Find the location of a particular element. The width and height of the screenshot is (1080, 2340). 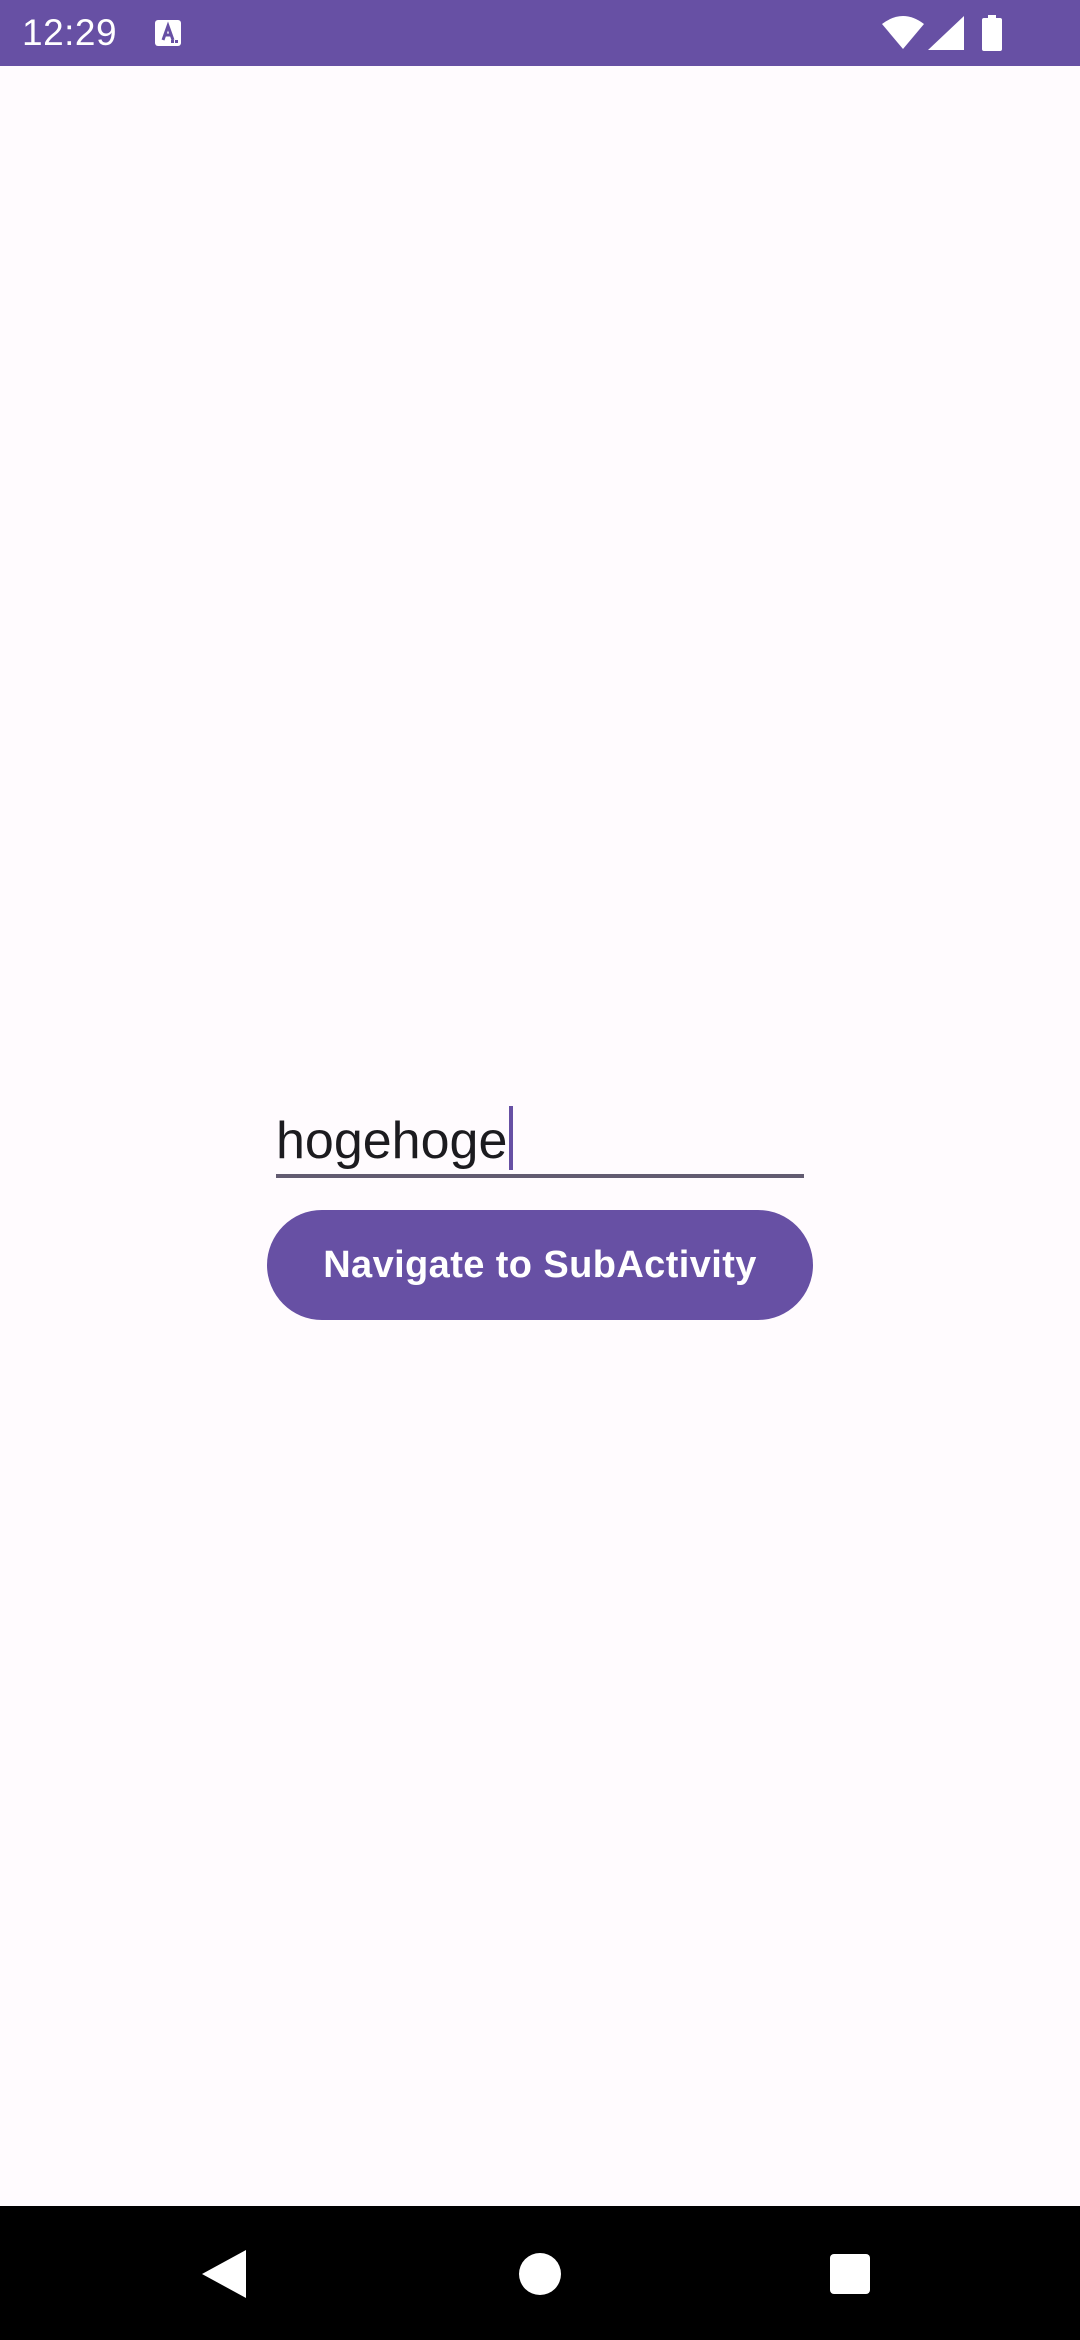

wifi-icon is located at coordinates (903, 32).